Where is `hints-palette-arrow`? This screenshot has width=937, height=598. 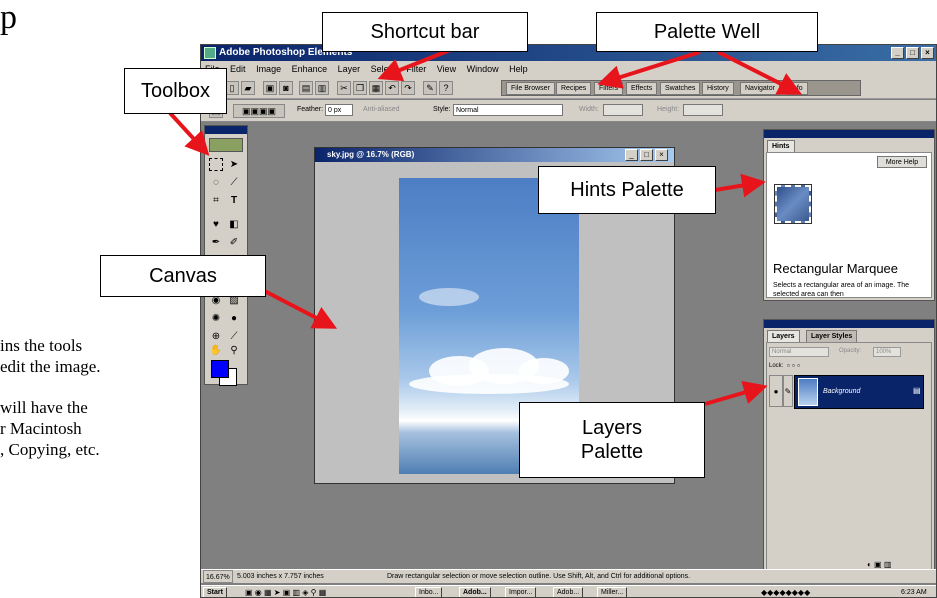 hints-palette-arrow is located at coordinates (740, 185).